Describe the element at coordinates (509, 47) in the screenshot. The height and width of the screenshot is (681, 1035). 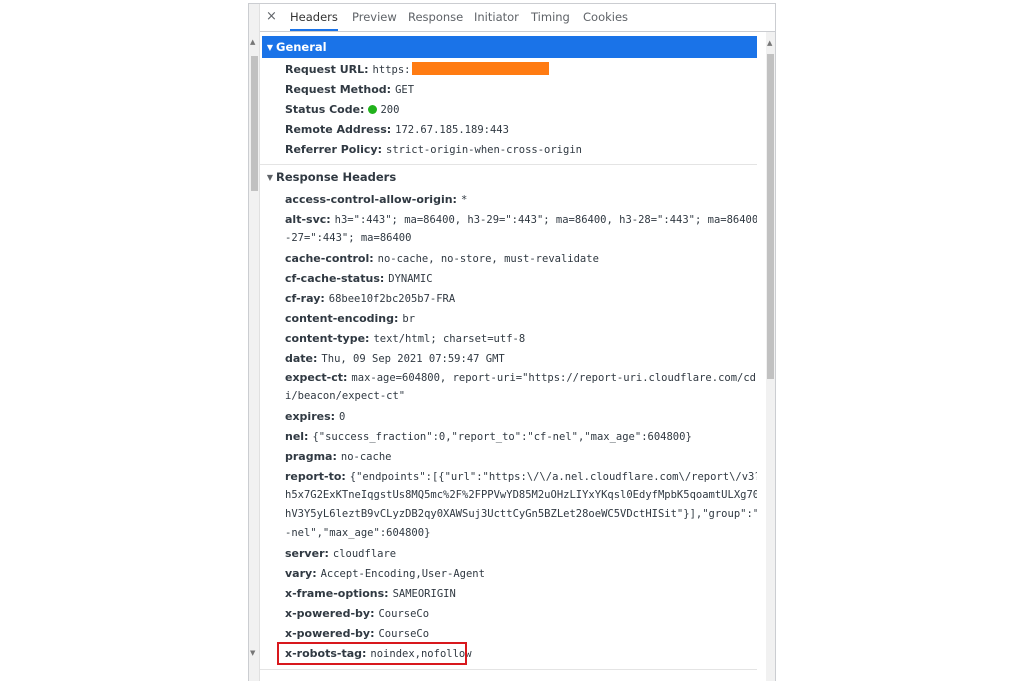
I see `general-section-header: ▼ General` at that location.